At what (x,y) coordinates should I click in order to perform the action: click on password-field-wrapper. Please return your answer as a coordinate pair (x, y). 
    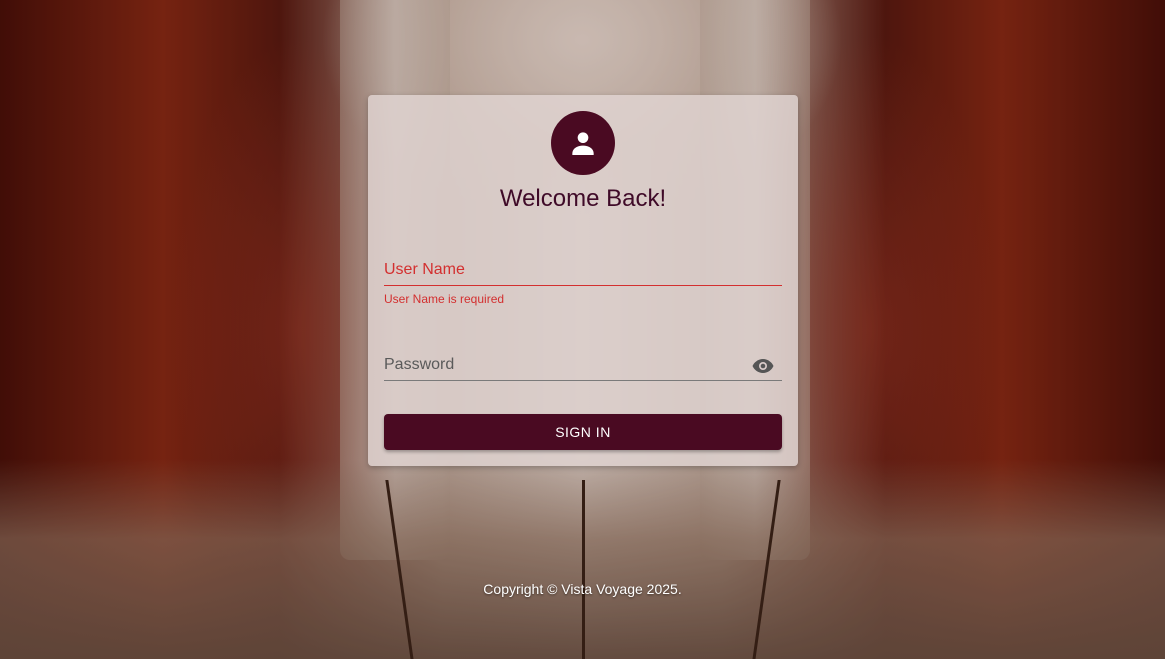
    Looking at the image, I should click on (583, 365).